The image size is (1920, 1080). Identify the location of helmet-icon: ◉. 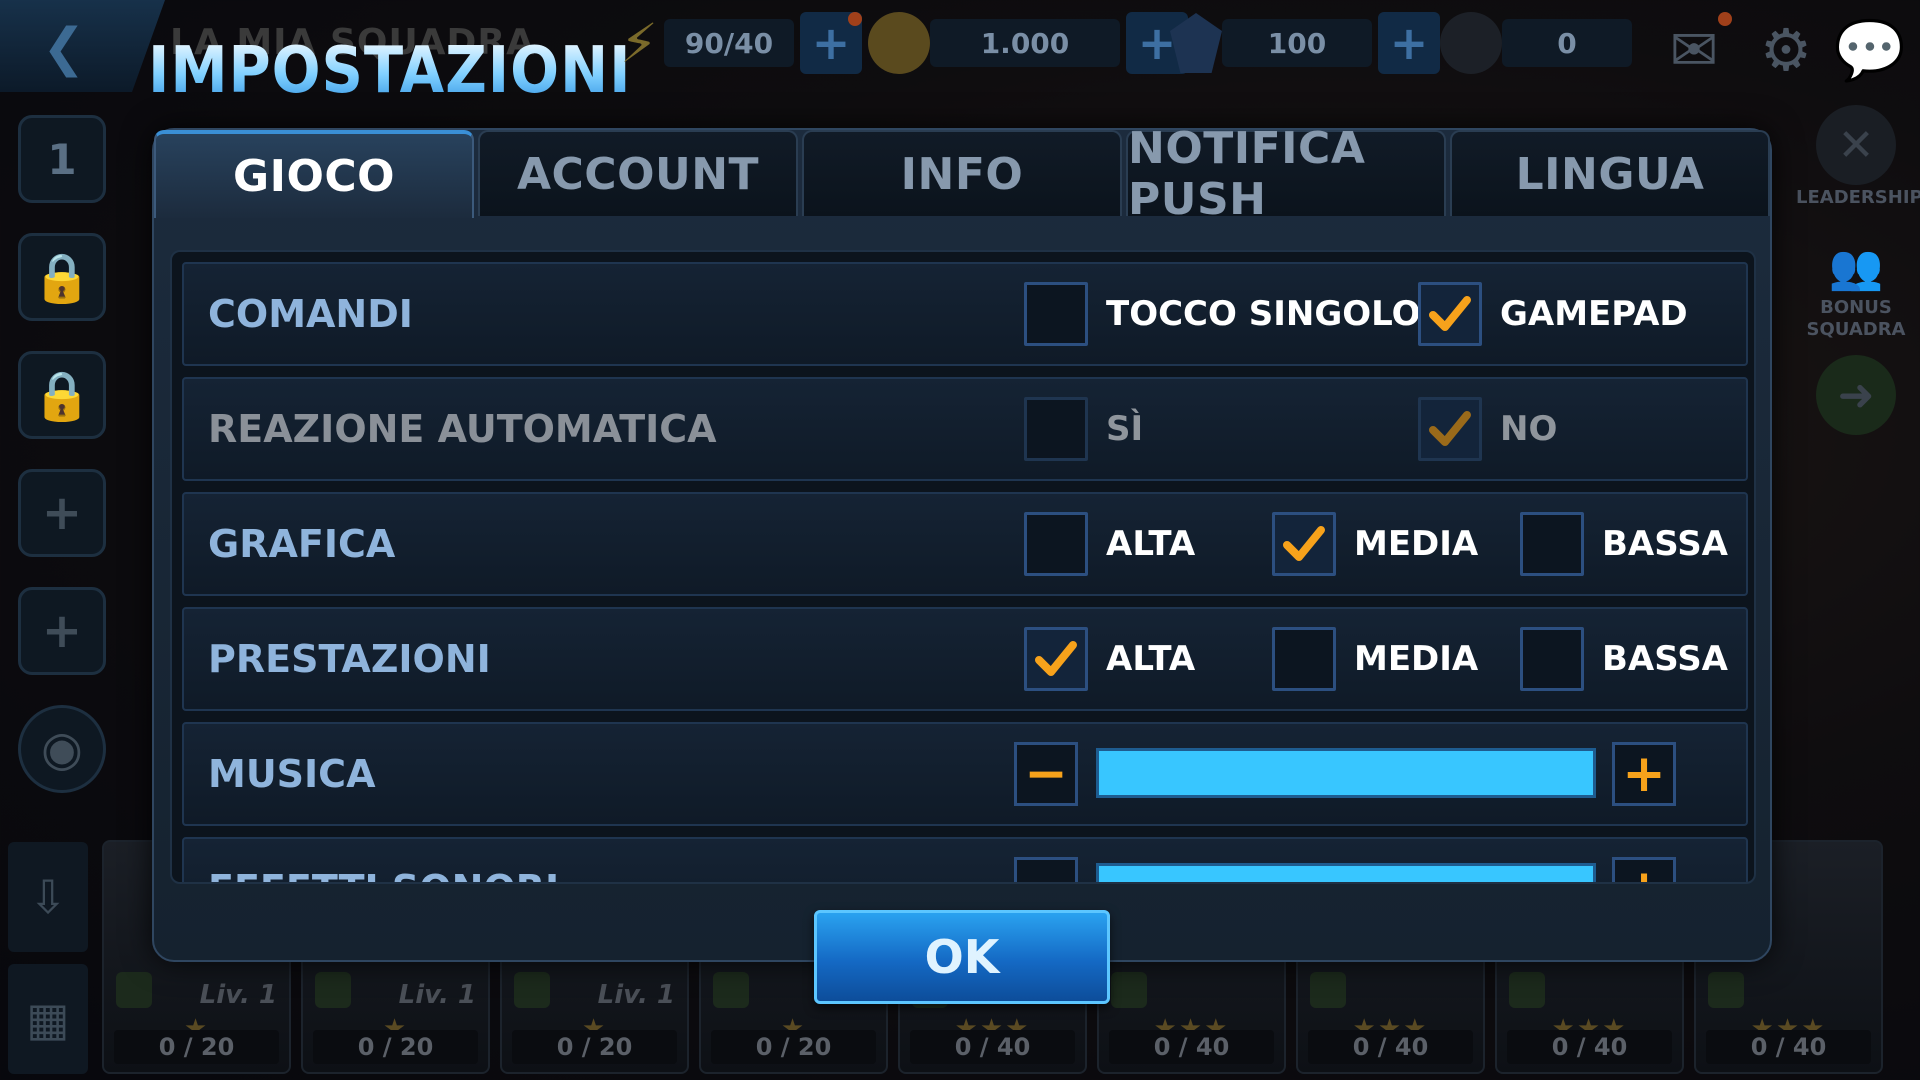
(62, 749).